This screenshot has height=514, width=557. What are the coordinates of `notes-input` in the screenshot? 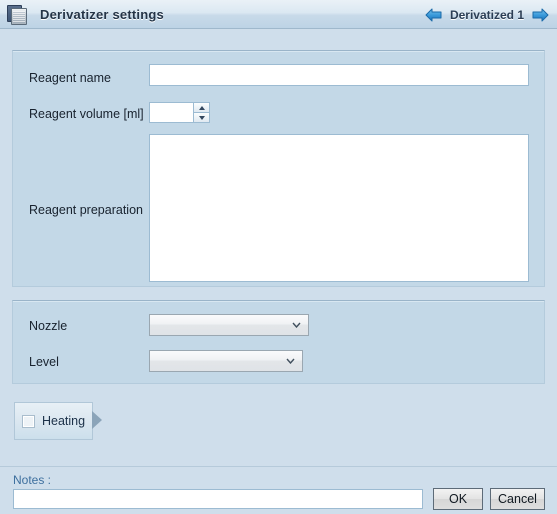 It's located at (218, 499).